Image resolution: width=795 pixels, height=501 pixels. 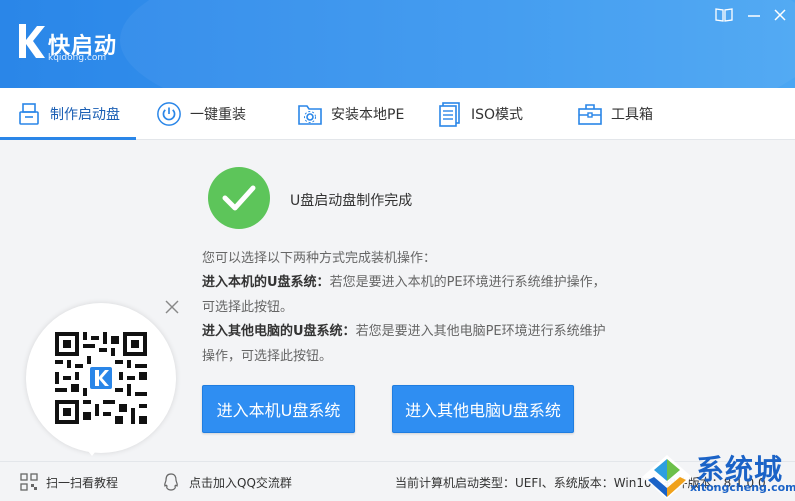 What do you see at coordinates (467, 282) in the screenshot?
I see `option1-text: 若您是要进入本机的PE环境进行系统维护操作，` at bounding box center [467, 282].